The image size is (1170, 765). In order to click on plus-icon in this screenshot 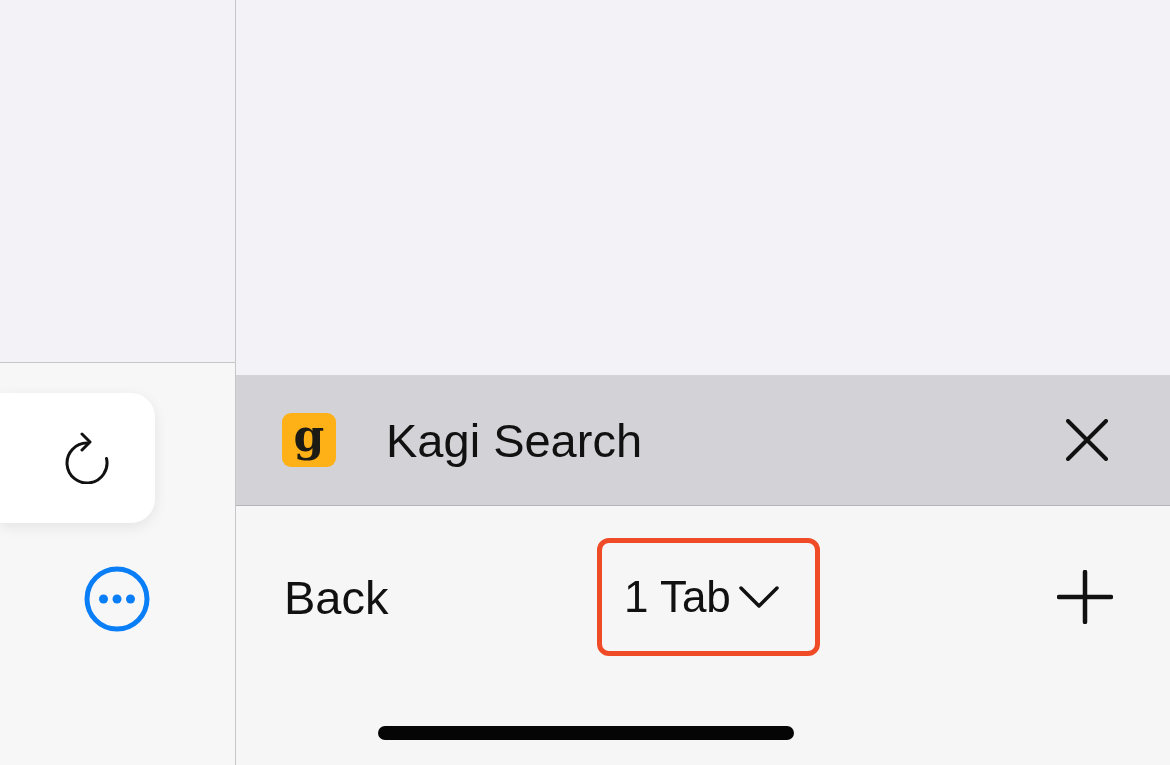, I will do `click(1085, 597)`.